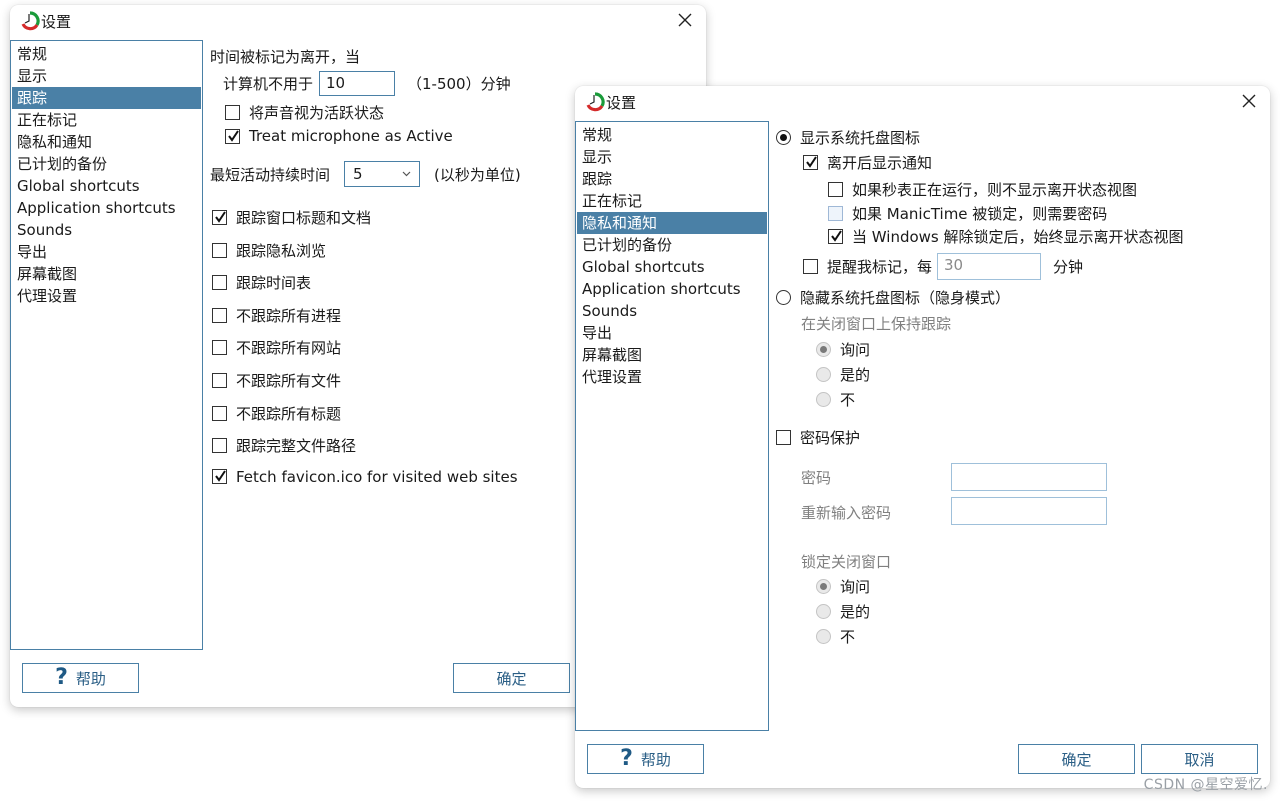 The height and width of the screenshot is (802, 1280). What do you see at coordinates (1029, 477) in the screenshot?
I see `password-input` at bounding box center [1029, 477].